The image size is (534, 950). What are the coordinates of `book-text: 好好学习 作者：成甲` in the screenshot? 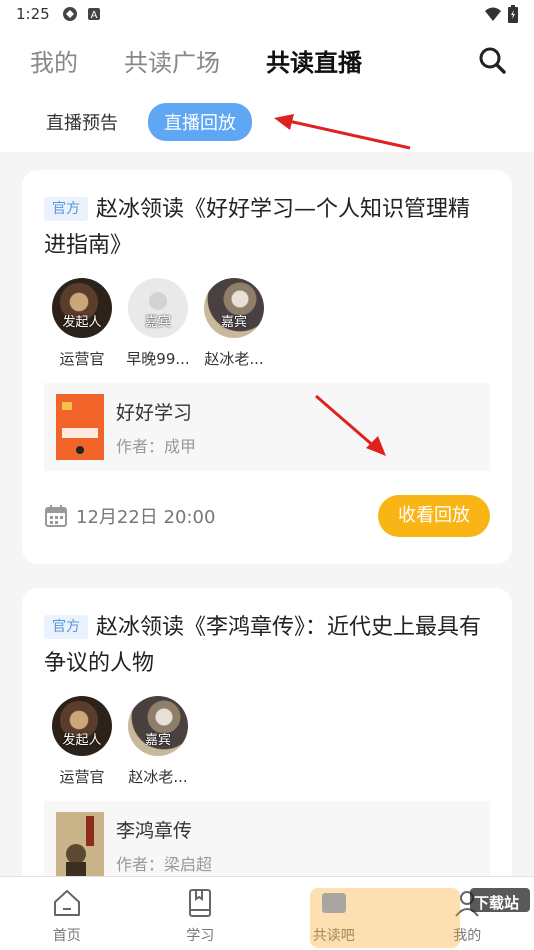 It's located at (156, 427).